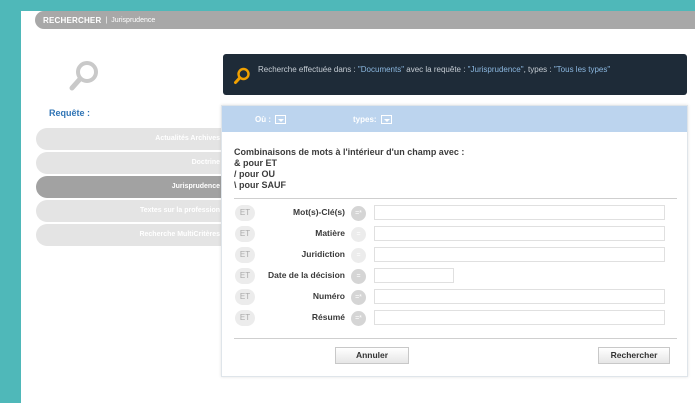 This screenshot has height=403, width=695. I want to click on summary-types: "Tous les types", so click(582, 69).